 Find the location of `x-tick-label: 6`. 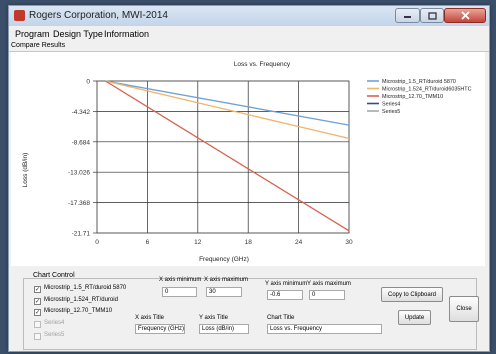

x-tick-label: 6 is located at coordinates (148, 242).